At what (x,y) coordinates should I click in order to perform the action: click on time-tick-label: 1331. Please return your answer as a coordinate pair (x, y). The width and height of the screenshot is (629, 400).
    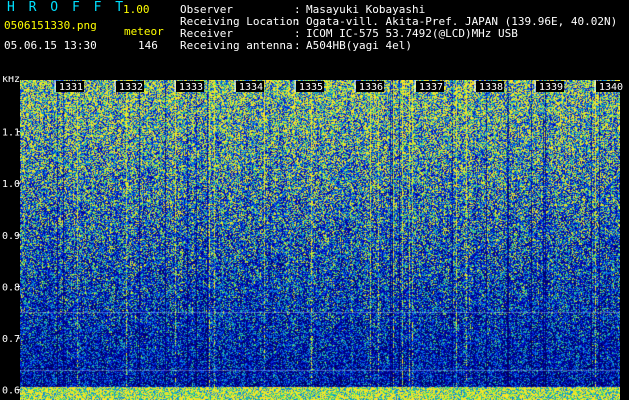
    Looking at the image, I should click on (71, 87).